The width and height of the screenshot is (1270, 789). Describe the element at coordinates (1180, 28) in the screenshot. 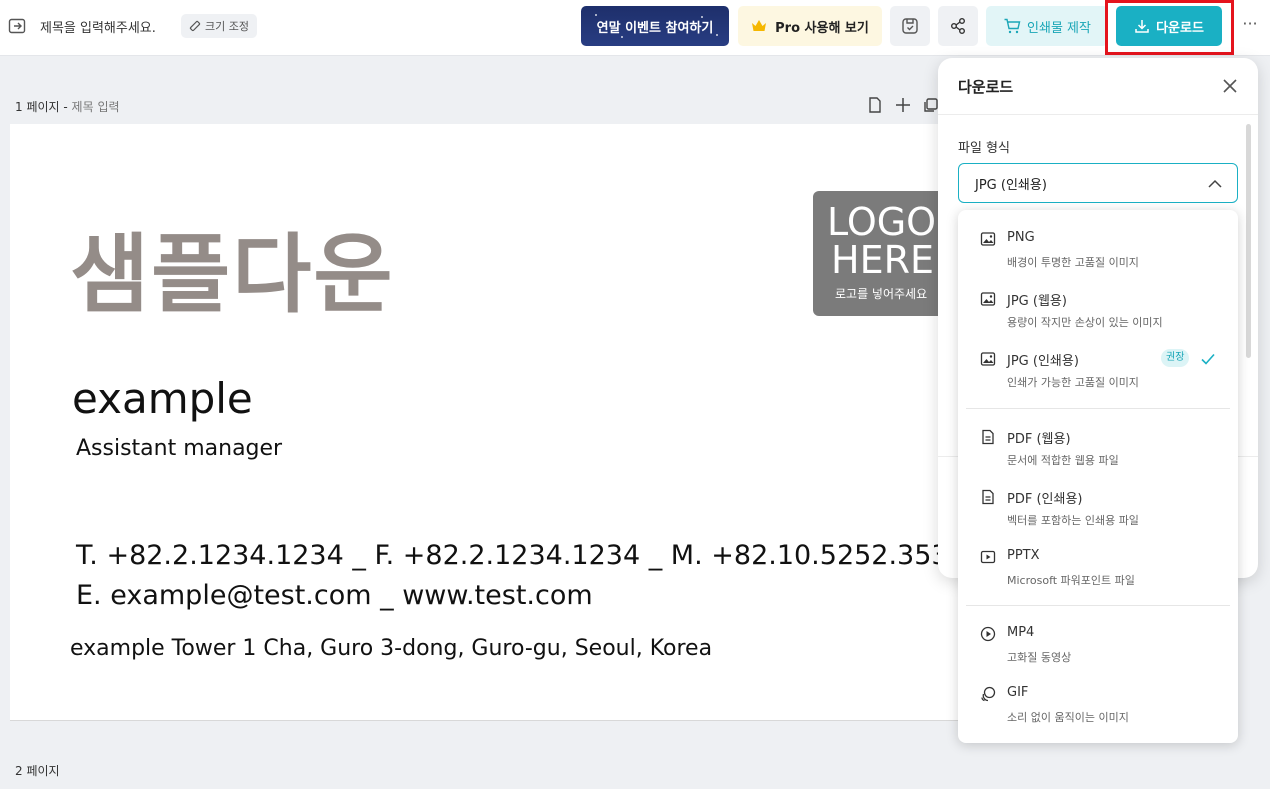

I see `download-label: 다운로드` at that location.